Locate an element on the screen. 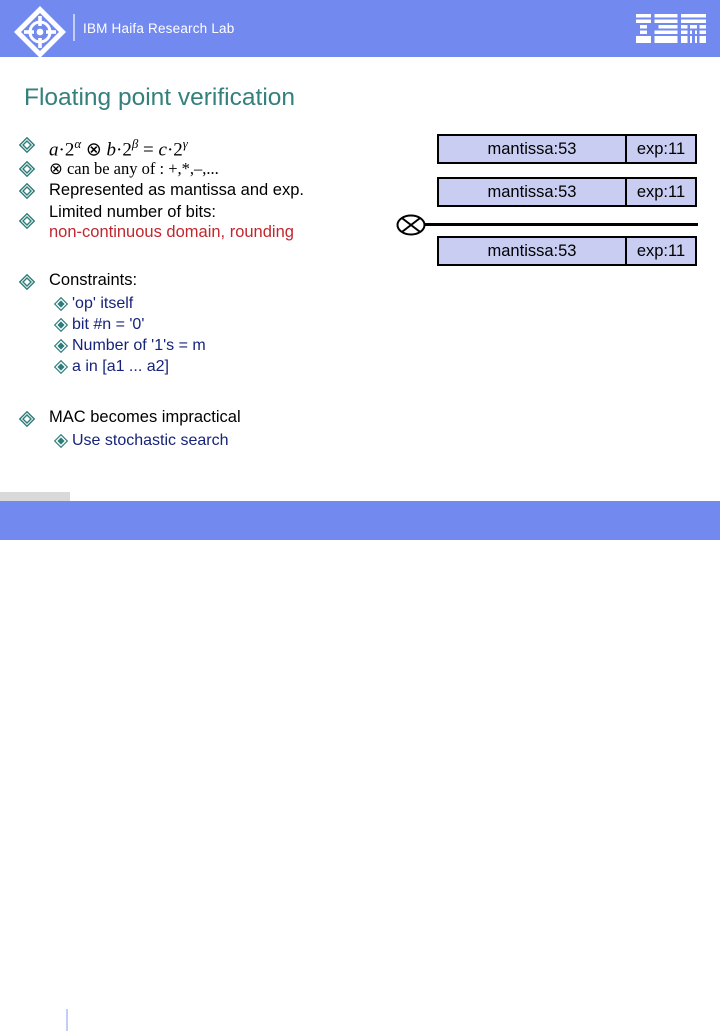 This screenshot has height=1031, width=720. bullet-item-formula: a·2α ⊗ b·2β = c·2γ is located at coordinates (216, 146).